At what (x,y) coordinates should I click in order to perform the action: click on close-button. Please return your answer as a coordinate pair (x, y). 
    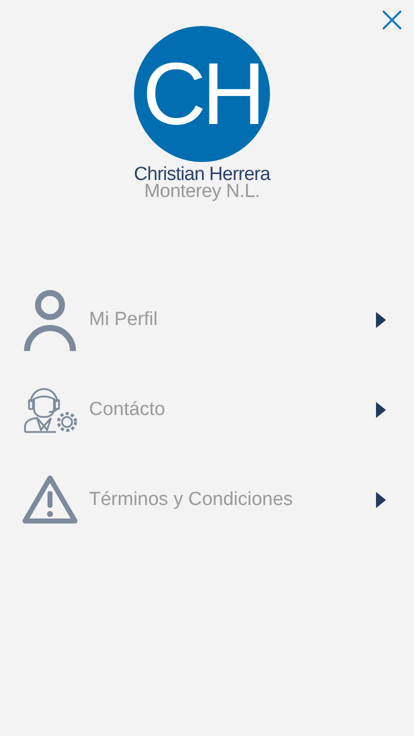
    Looking at the image, I should click on (392, 20).